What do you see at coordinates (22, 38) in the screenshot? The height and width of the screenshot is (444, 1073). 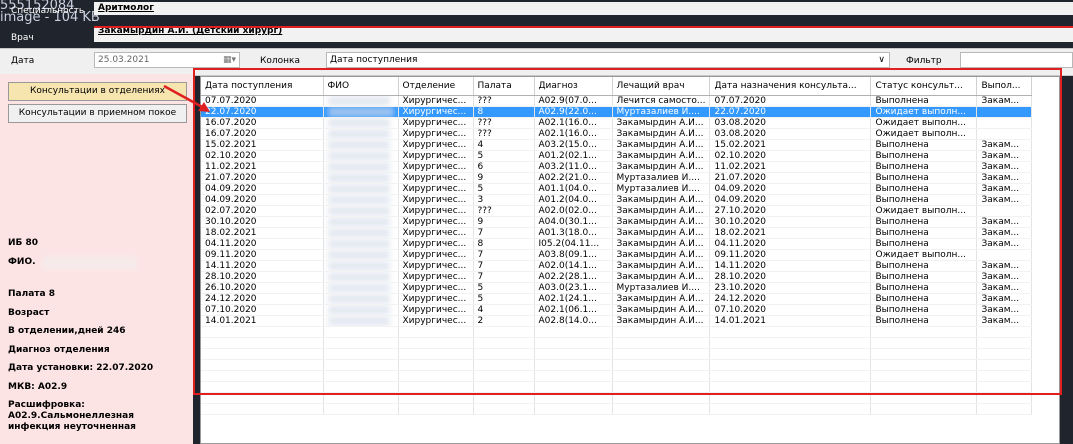 I see `doctor-label: Врач` at bounding box center [22, 38].